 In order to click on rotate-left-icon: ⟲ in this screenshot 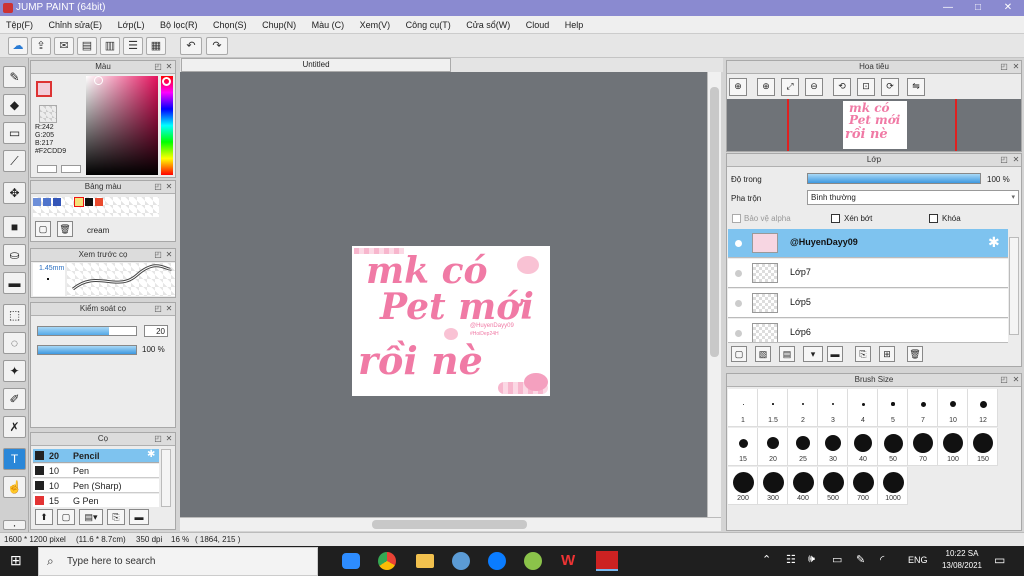, I will do `click(842, 87)`.